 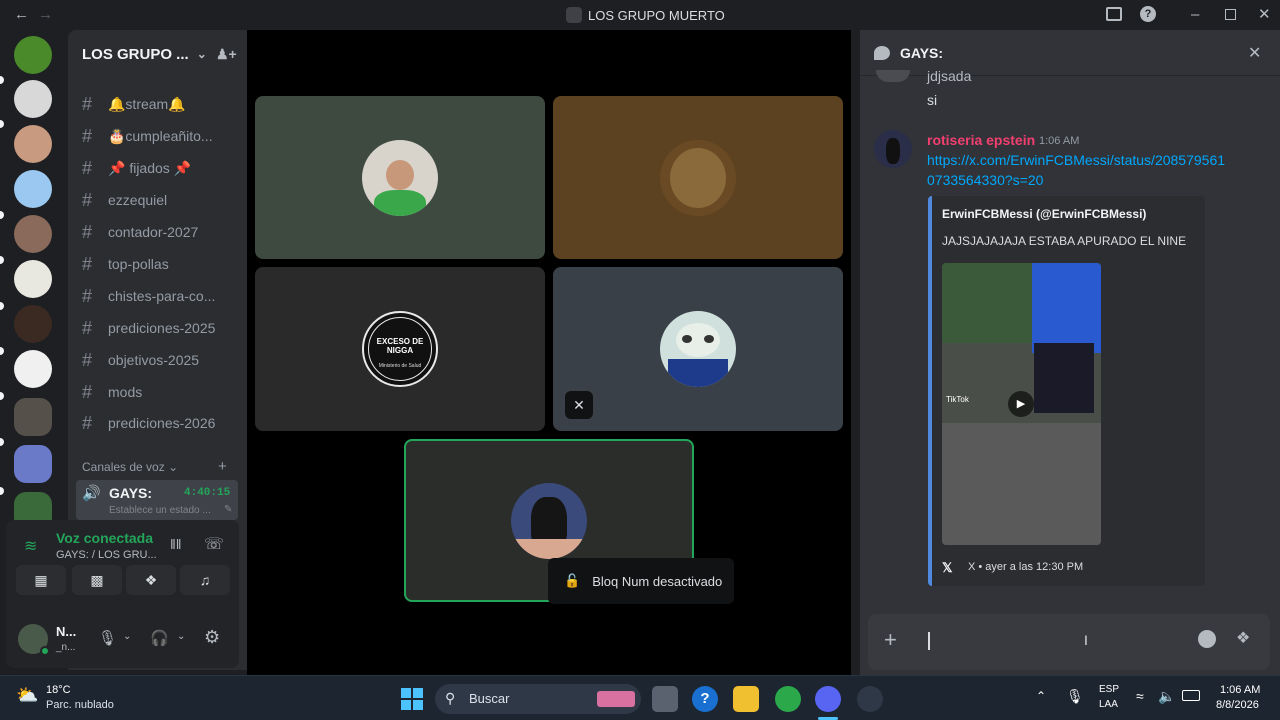 I want to click on pencil-icon: ✎, so click(x=228, y=509).